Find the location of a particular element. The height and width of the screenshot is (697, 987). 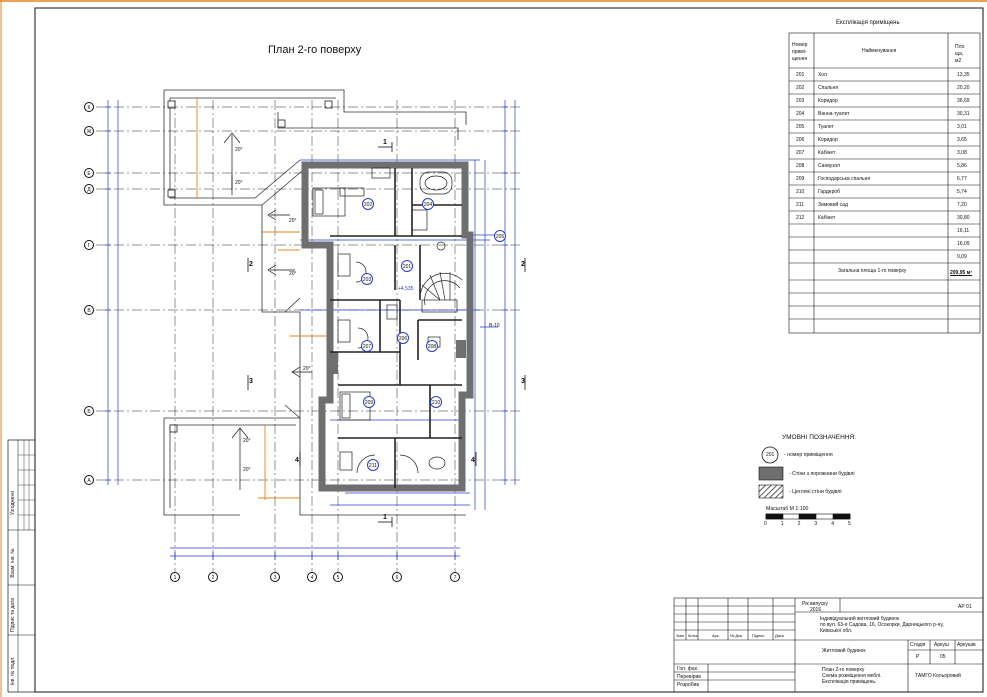

col-axis-2: 3 is located at coordinates (275, 577).